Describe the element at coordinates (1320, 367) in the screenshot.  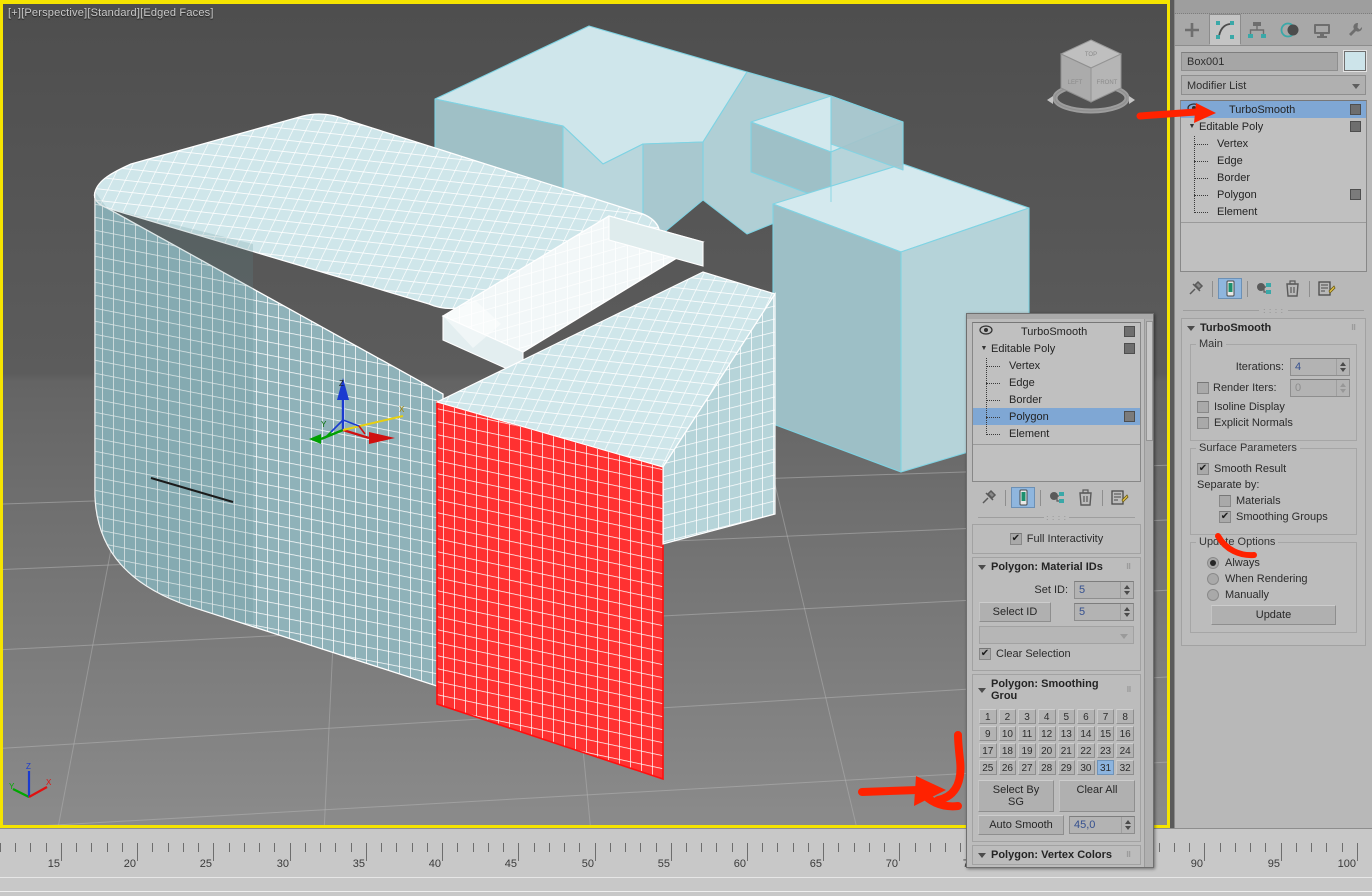
I see `iterations-spinner: 4` at that location.